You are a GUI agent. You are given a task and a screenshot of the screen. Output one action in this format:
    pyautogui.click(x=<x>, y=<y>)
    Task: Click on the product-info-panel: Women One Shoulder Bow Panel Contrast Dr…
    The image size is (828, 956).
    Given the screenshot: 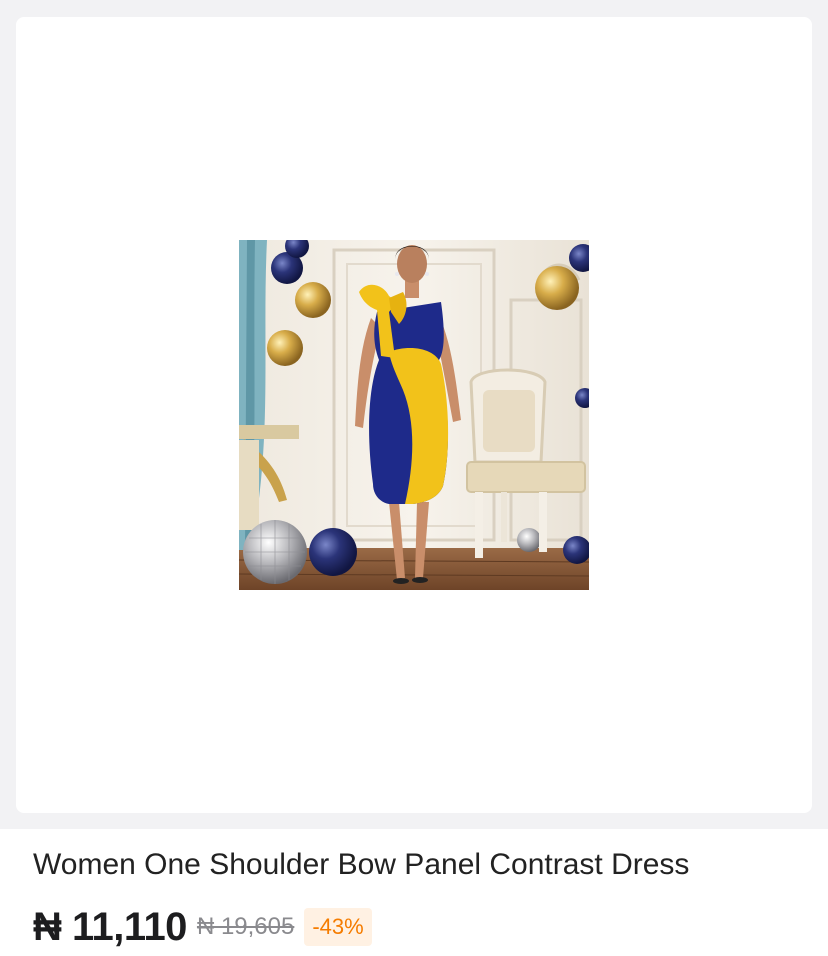 What is the action you would take?
    pyautogui.click(x=414, y=892)
    